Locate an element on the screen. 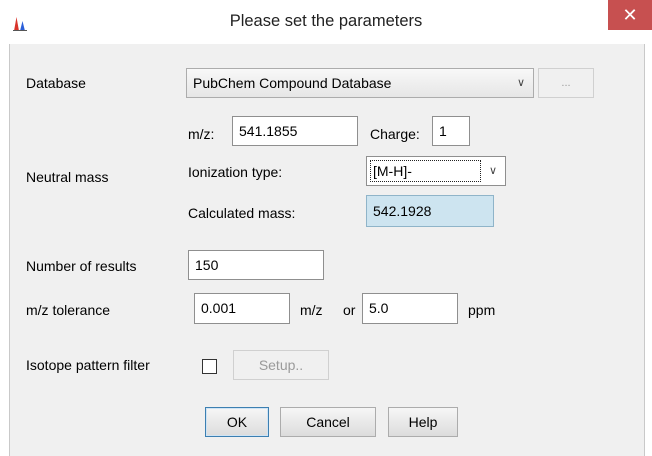 This screenshot has height=456, width=652. mz-tolerance-label: m/z tolerance is located at coordinates (68, 310).